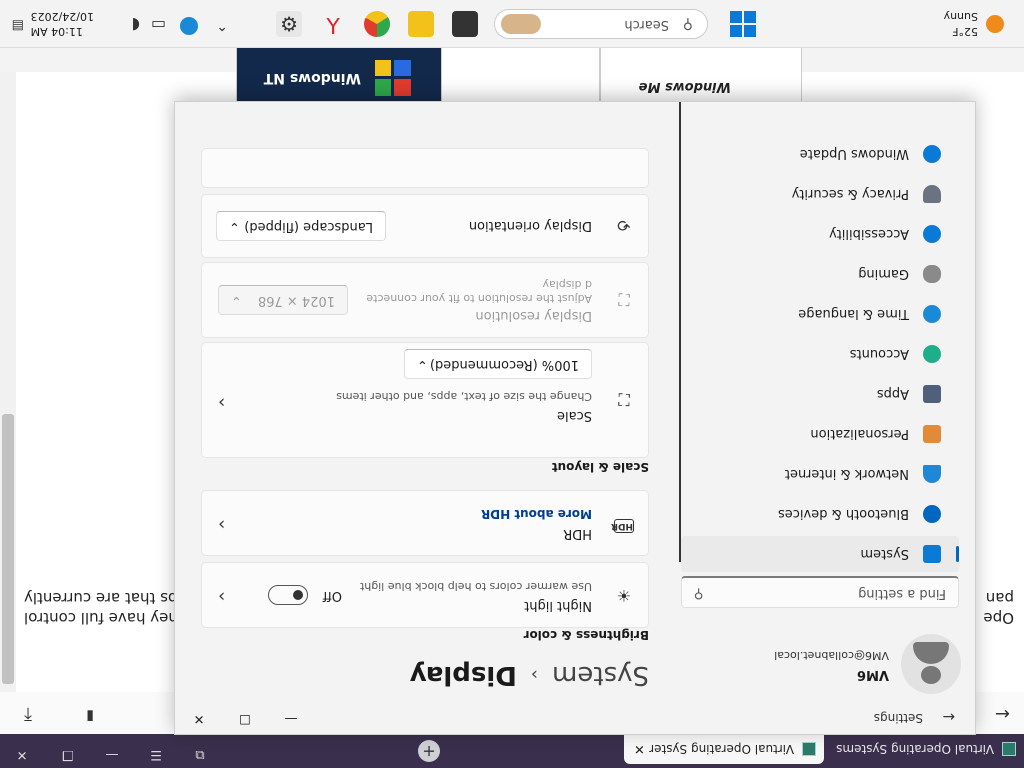 This screenshot has width=1024, height=768. Describe the element at coordinates (288, 595) in the screenshot. I see `night-light-toggle` at that location.